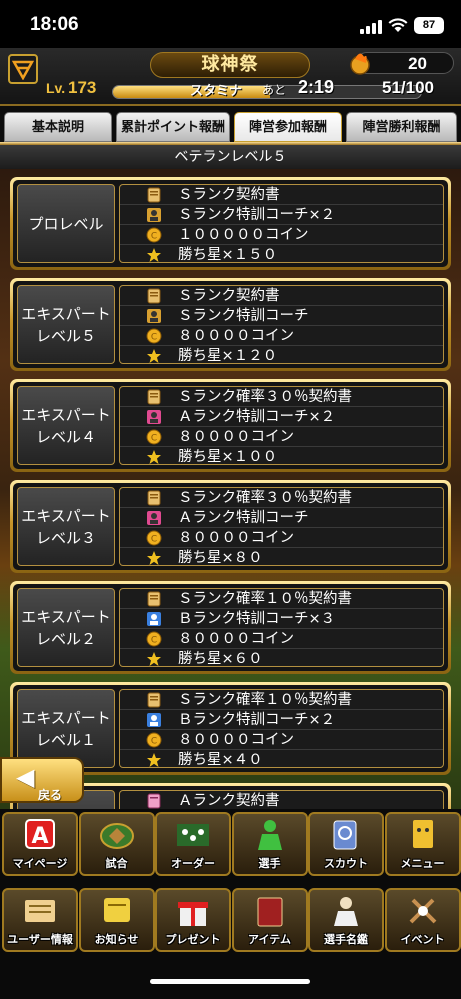 Image resolution: width=461 pixels, height=999 pixels. What do you see at coordinates (281, 254) in the screenshot?
I see `reward-item: 勝ち星×１５０` at bounding box center [281, 254].